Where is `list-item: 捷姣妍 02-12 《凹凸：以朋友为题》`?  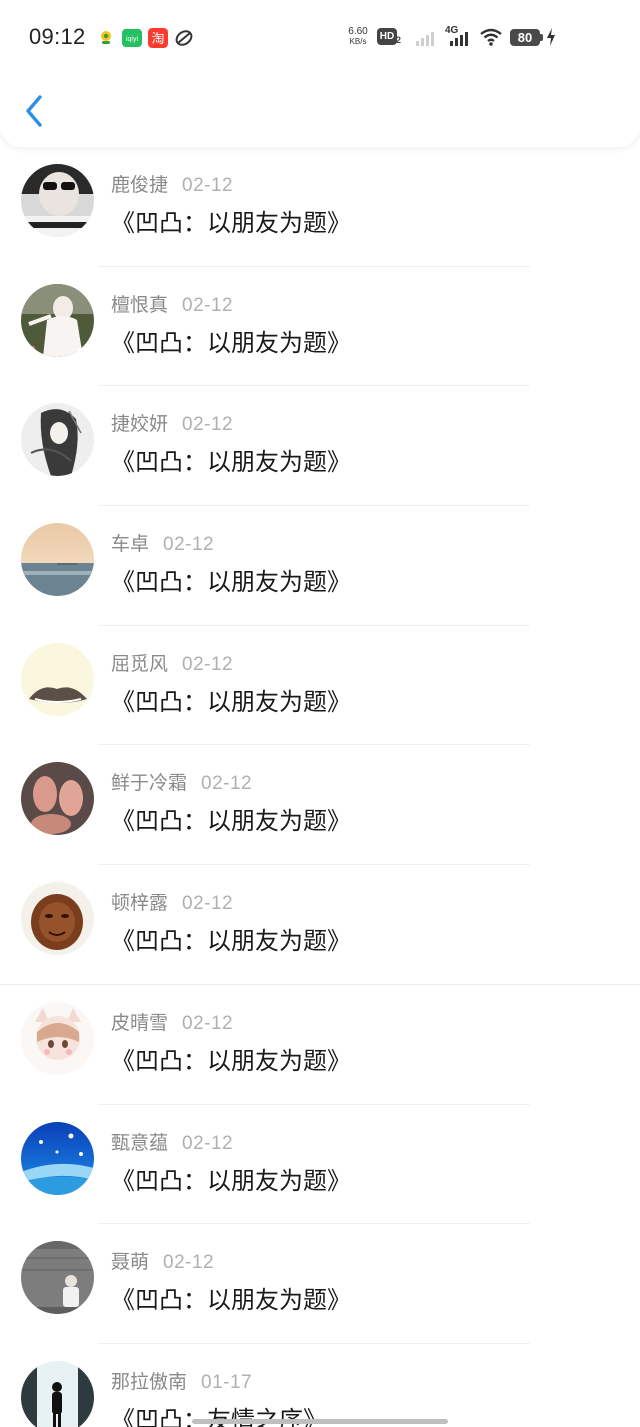
list-item: 捷姣妍 02-12 《凹凸：以朋友为题》 is located at coordinates (320, 446).